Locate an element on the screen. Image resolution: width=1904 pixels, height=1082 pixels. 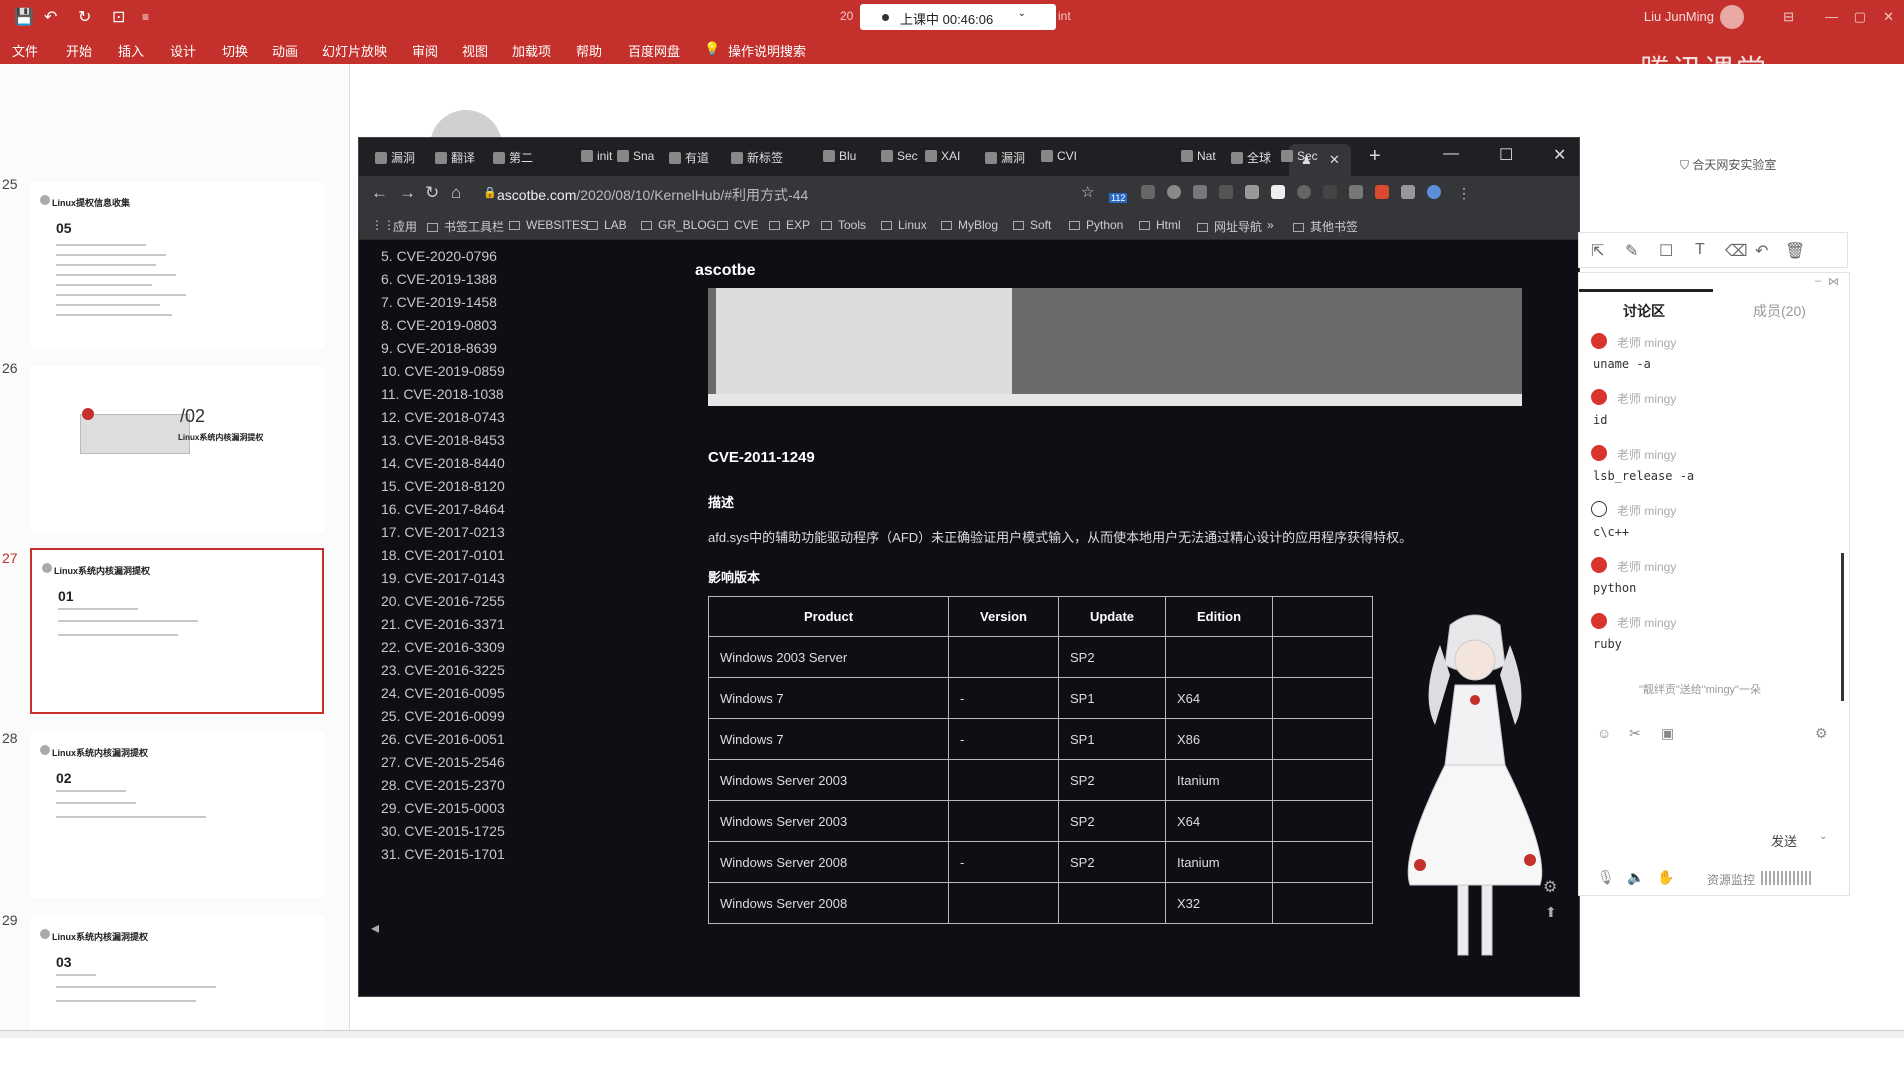
toc-item: 31. CVE-2015-1701 is located at coordinates (443, 854).